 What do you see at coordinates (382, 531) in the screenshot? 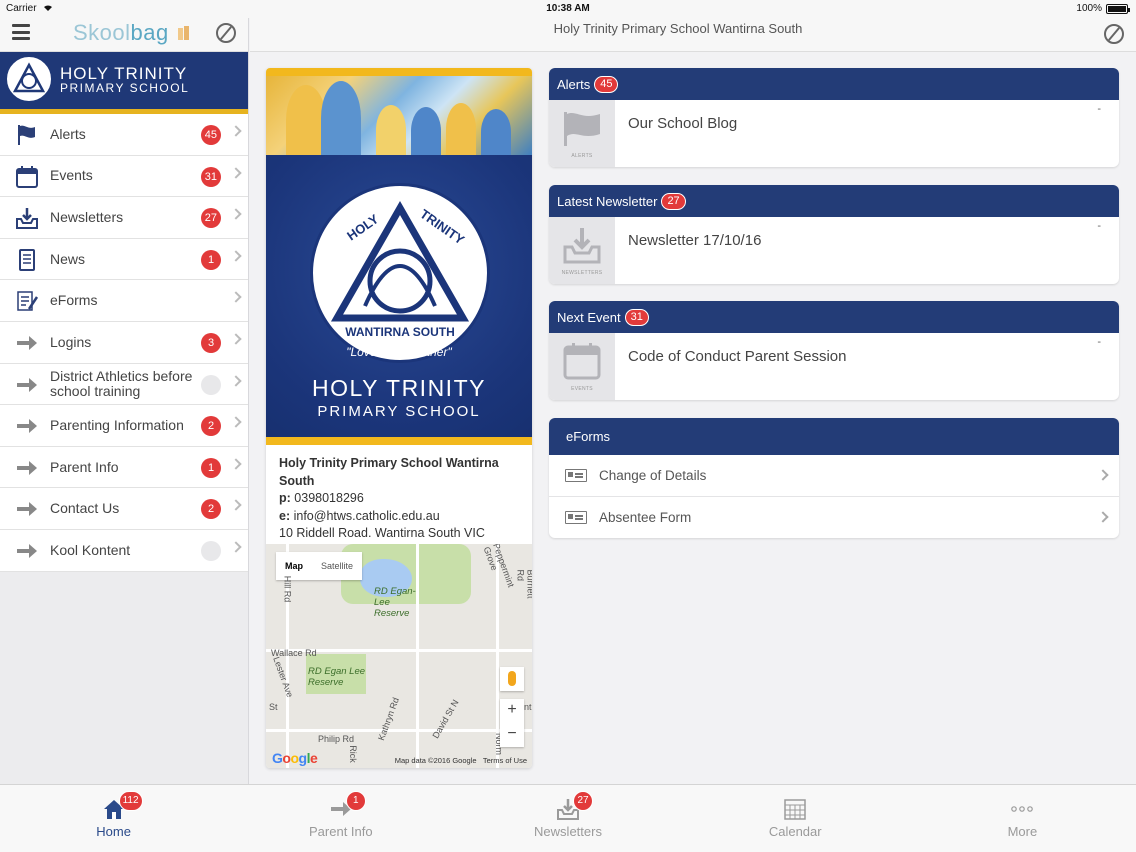
I see `address: 10 Riddell Road, Wantirna South VIC` at bounding box center [382, 531].